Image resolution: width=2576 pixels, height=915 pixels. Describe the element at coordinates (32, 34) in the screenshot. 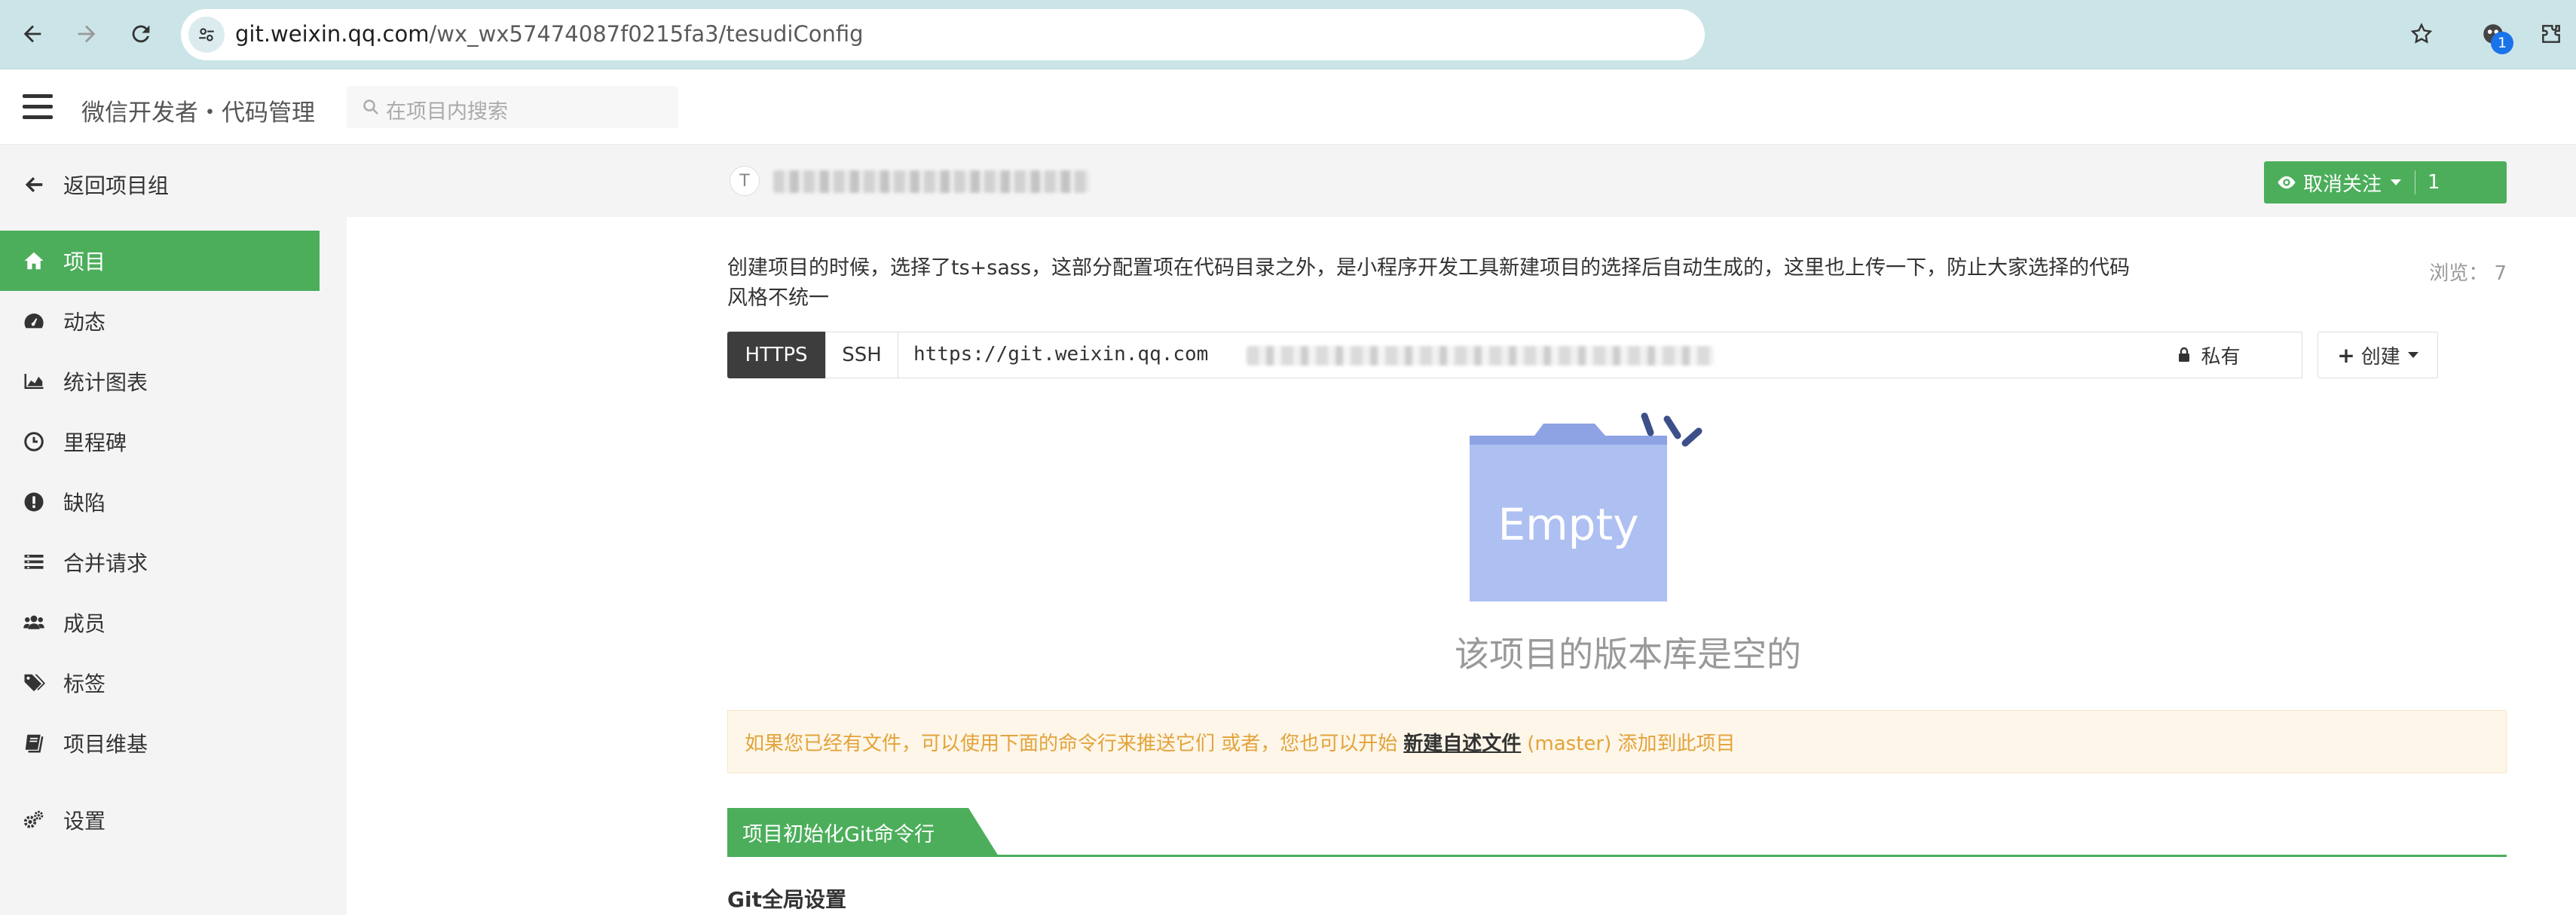

I see `back-arrow-icon` at that location.